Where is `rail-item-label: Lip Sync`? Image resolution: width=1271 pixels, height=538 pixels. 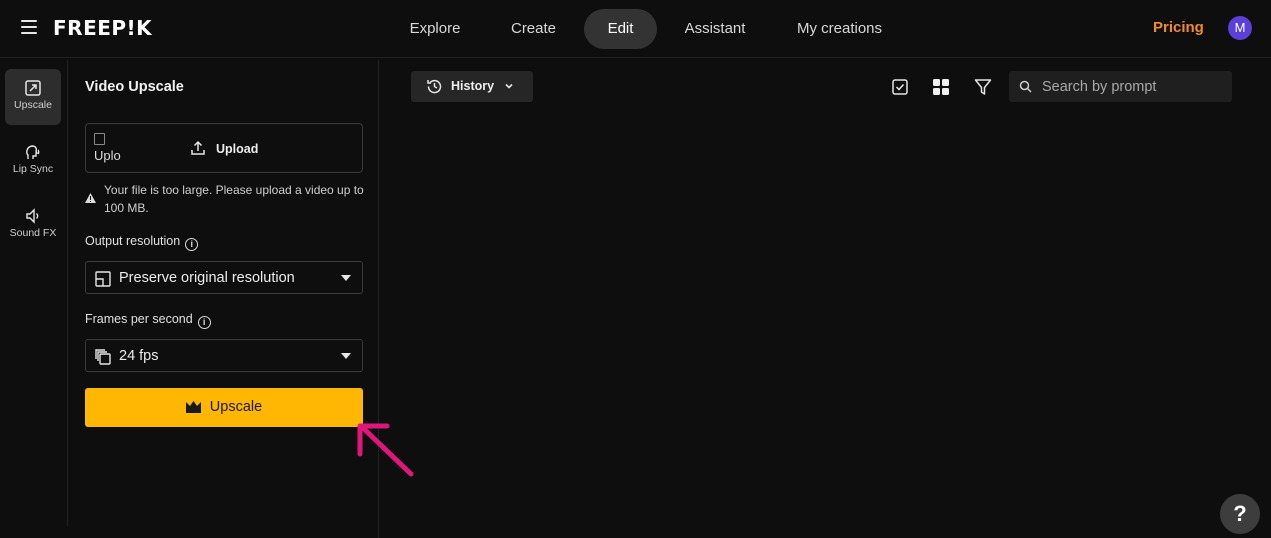 rail-item-label: Lip Sync is located at coordinates (33, 169).